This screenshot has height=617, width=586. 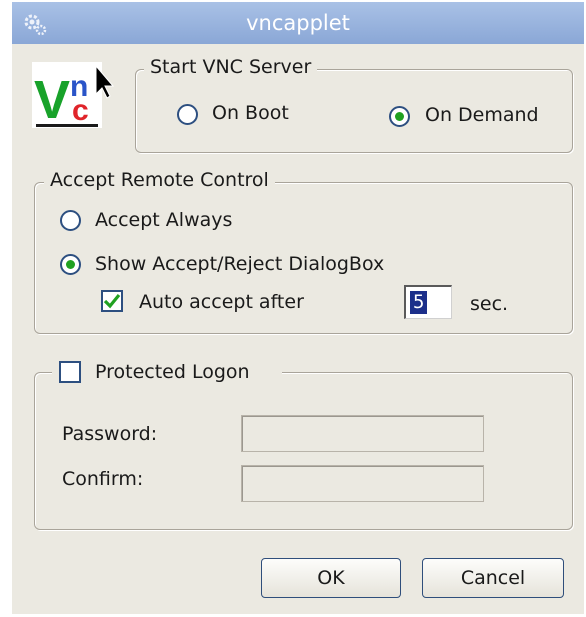 What do you see at coordinates (489, 304) in the screenshot?
I see `seconds-unit-label: sec.` at bounding box center [489, 304].